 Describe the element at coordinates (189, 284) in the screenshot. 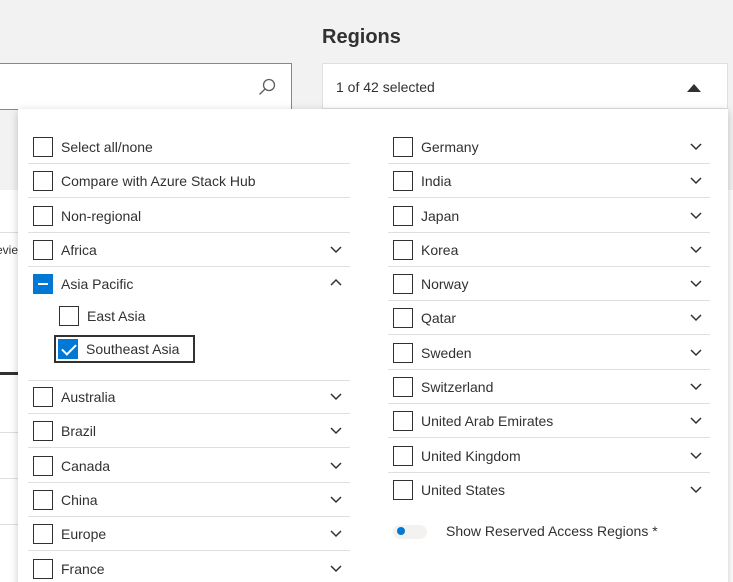

I see `region-option-asia-pacific: Asia Pacific` at that location.